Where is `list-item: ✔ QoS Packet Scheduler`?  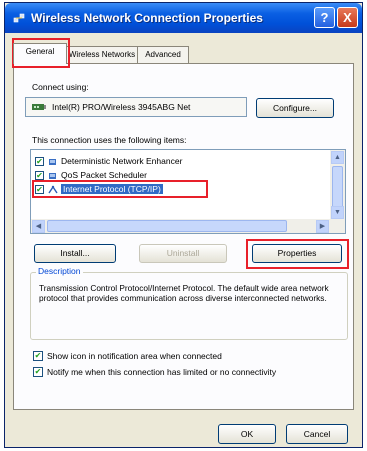 list-item: ✔ QoS Packet Scheduler is located at coordinates (179, 176).